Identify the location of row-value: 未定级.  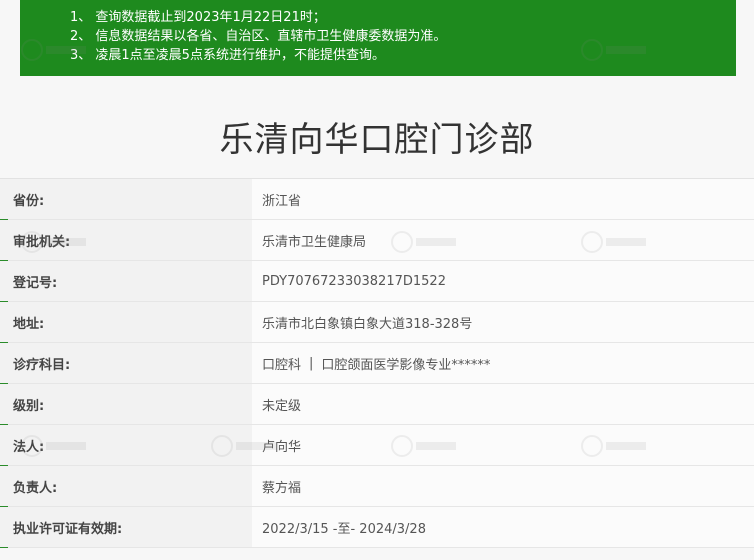
(503, 404).